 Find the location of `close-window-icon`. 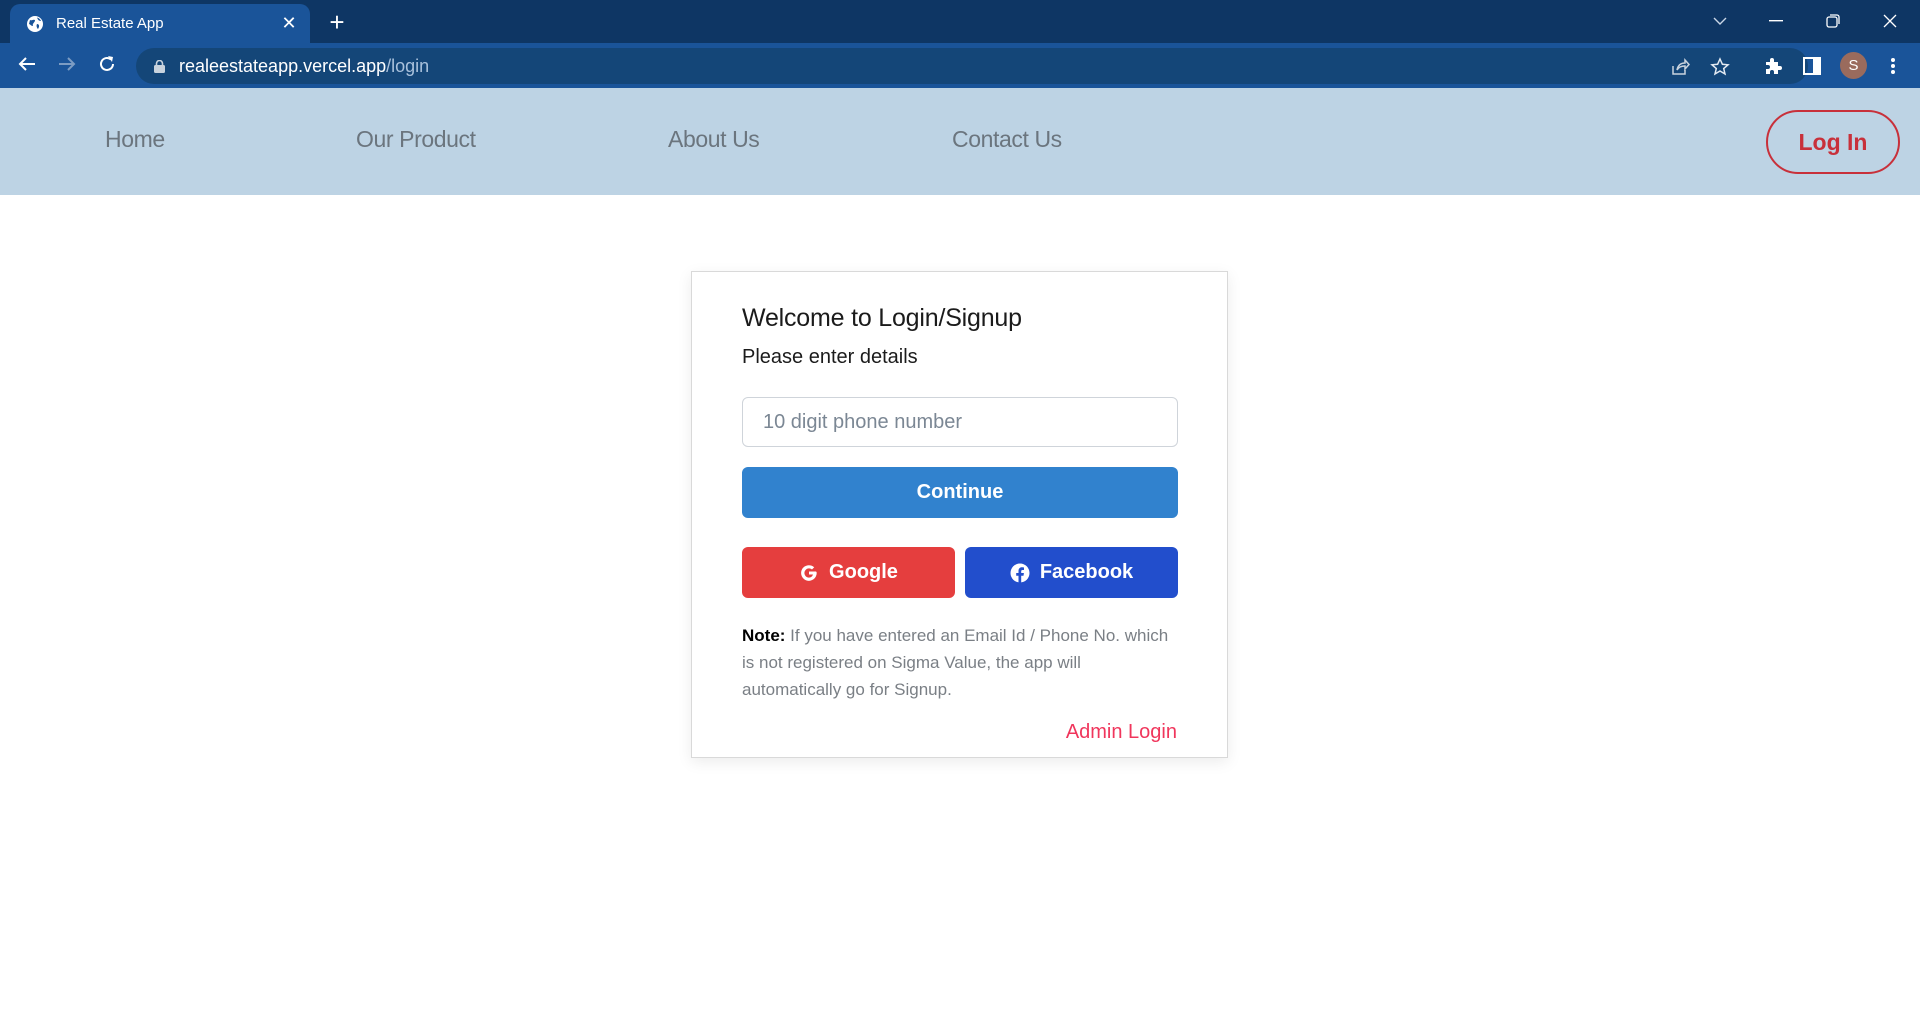

close-window-icon is located at coordinates (1890, 21).